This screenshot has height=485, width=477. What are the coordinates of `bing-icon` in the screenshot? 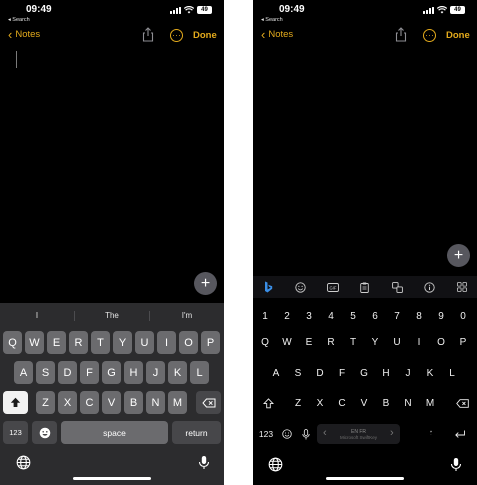 It's located at (268, 287).